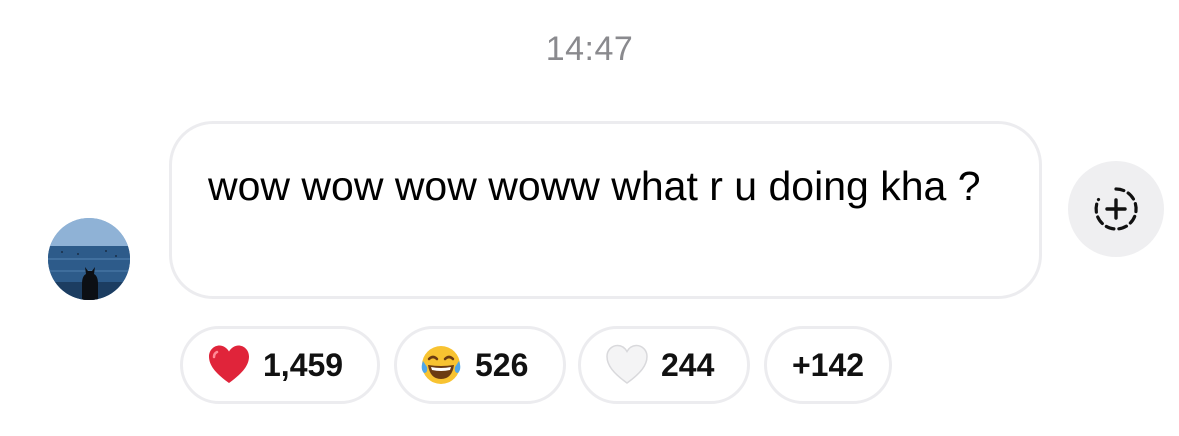  What do you see at coordinates (502, 364) in the screenshot?
I see `reaction-count: 526` at bounding box center [502, 364].